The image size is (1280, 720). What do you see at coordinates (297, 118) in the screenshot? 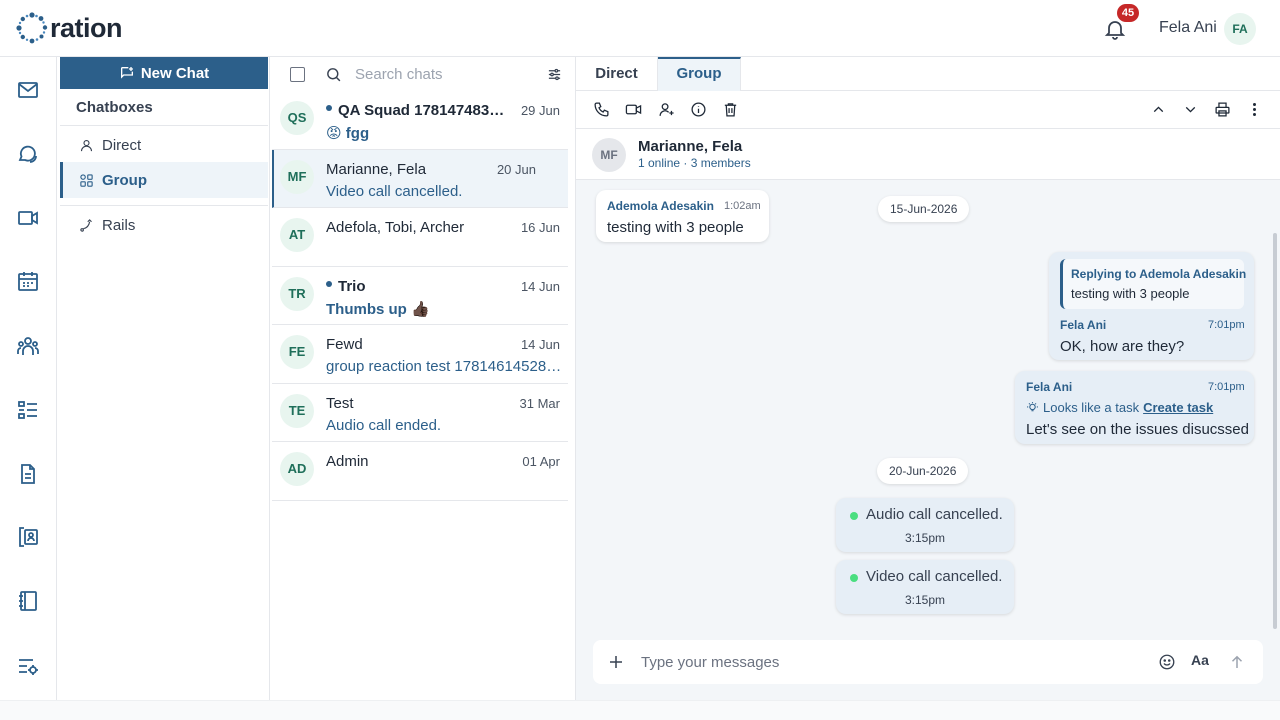
I see `avatar: QS` at bounding box center [297, 118].